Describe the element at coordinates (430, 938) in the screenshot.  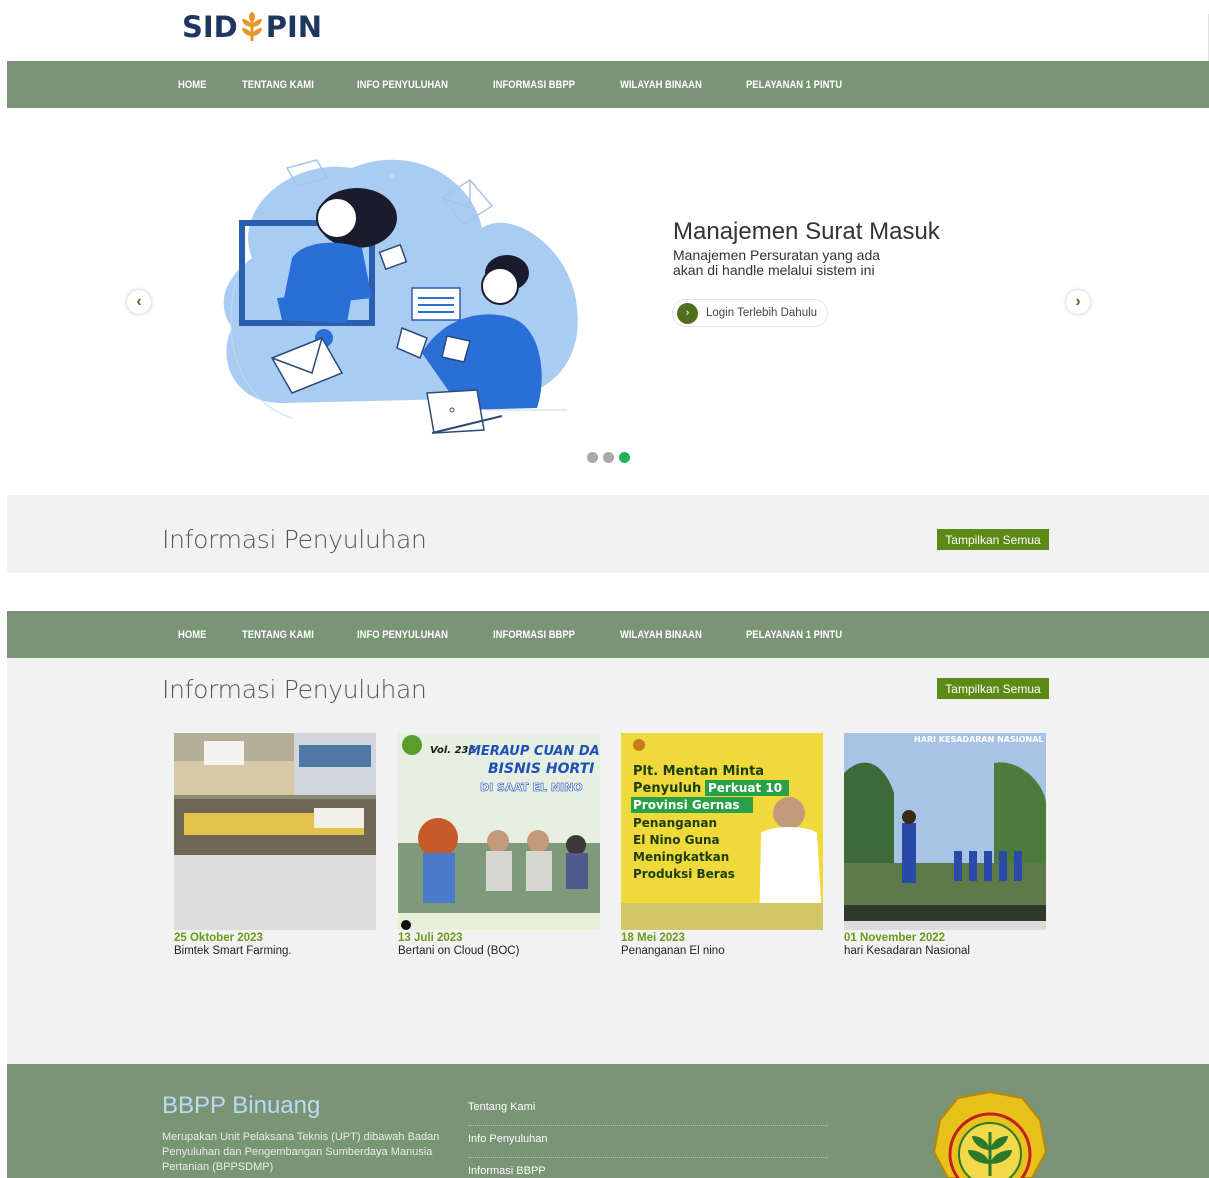
I see `post-date: 13 Juli 2023` at that location.